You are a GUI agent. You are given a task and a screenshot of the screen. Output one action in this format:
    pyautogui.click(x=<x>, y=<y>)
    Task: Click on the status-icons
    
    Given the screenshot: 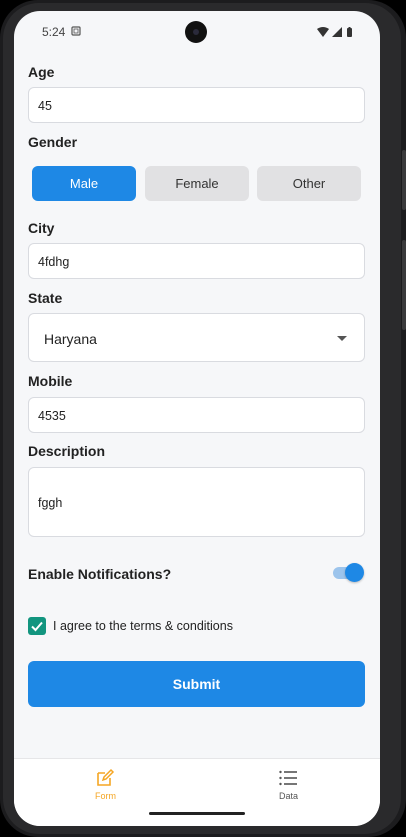 What is the action you would take?
    pyautogui.click(x=334, y=32)
    